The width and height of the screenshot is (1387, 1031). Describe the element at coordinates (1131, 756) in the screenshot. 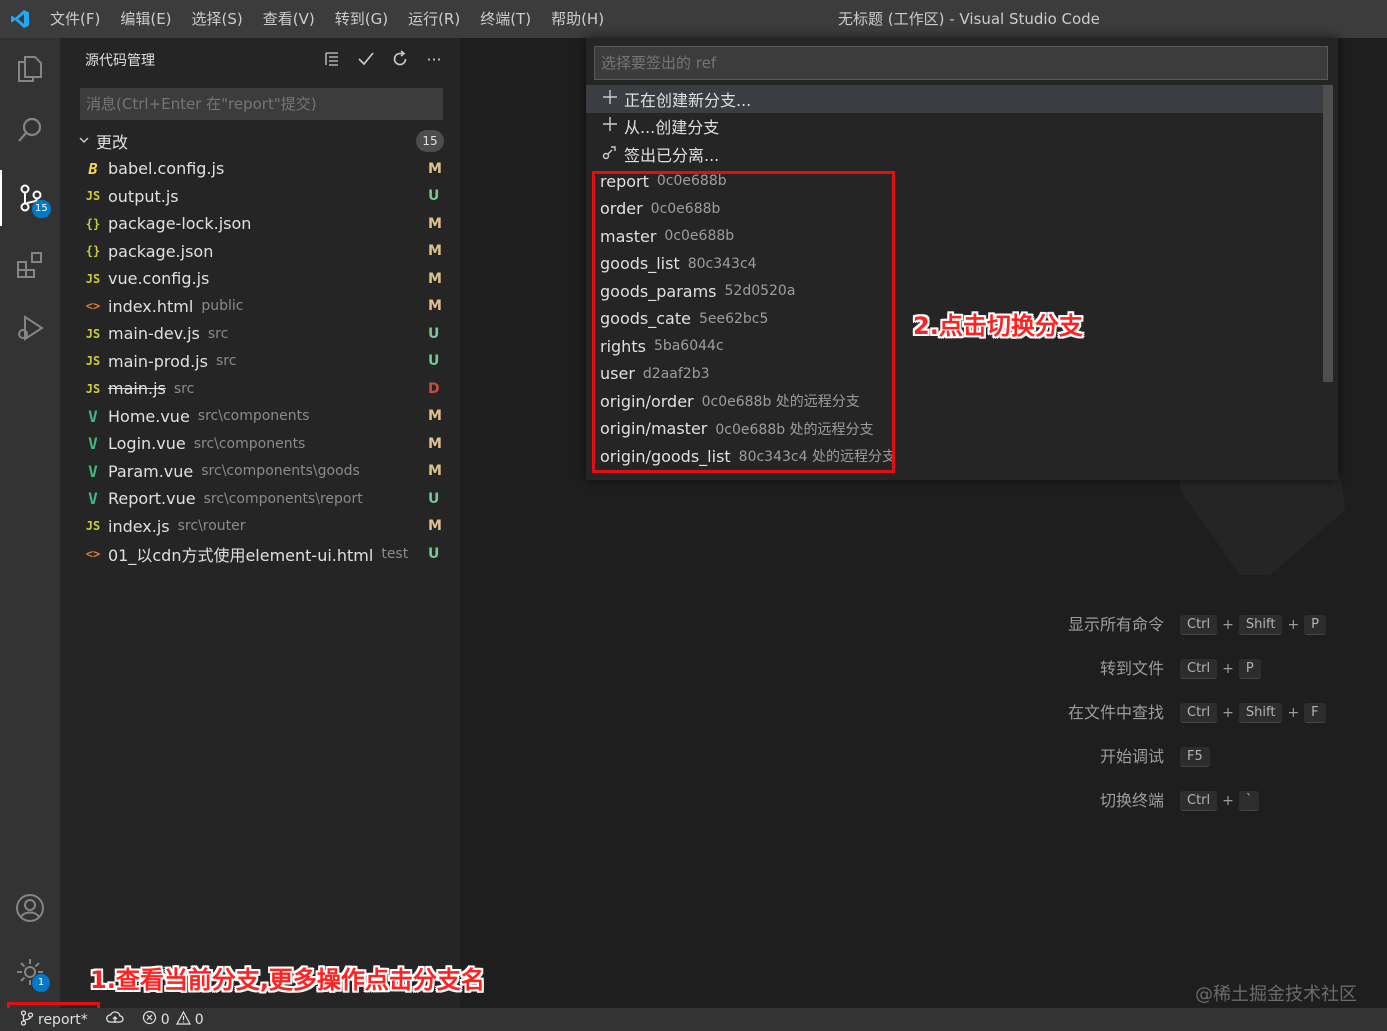

I see `shortcut-label: 开始调试` at that location.